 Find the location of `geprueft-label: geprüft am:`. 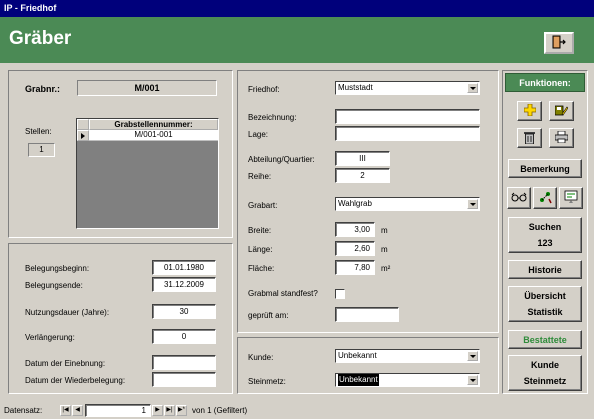

geprueft-label: geprüft am: is located at coordinates (268, 315).